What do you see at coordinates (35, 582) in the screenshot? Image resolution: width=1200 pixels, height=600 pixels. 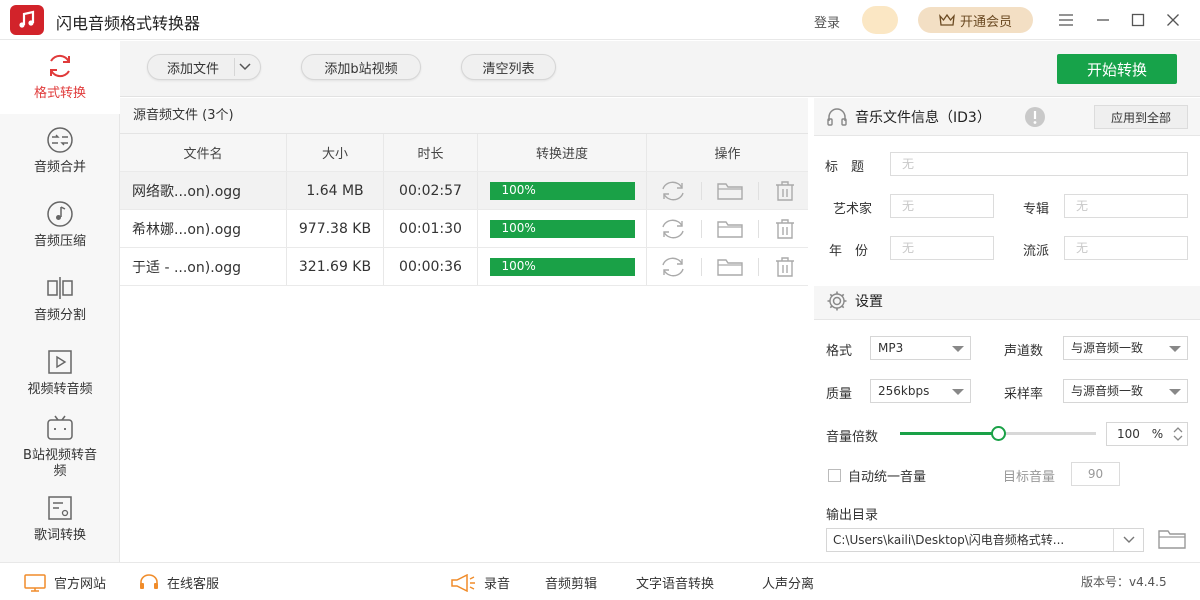 I see `monitor-icon` at bounding box center [35, 582].